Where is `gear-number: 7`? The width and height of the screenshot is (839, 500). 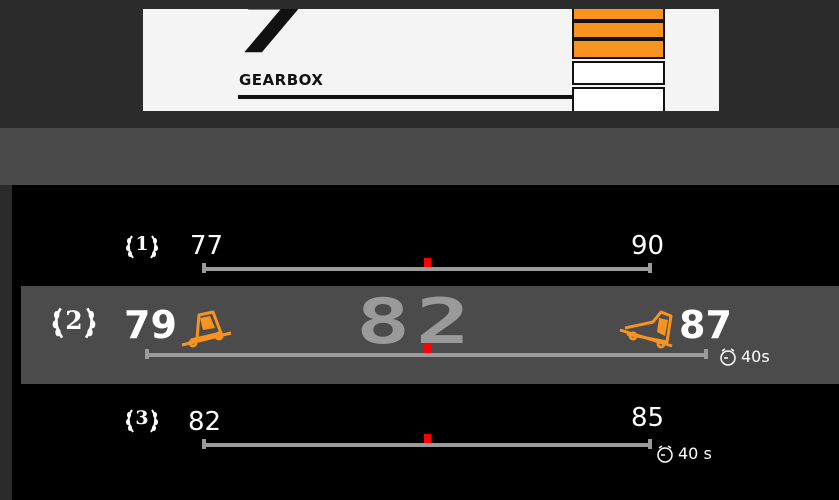
gear-number: 7 is located at coordinates (269, 39).